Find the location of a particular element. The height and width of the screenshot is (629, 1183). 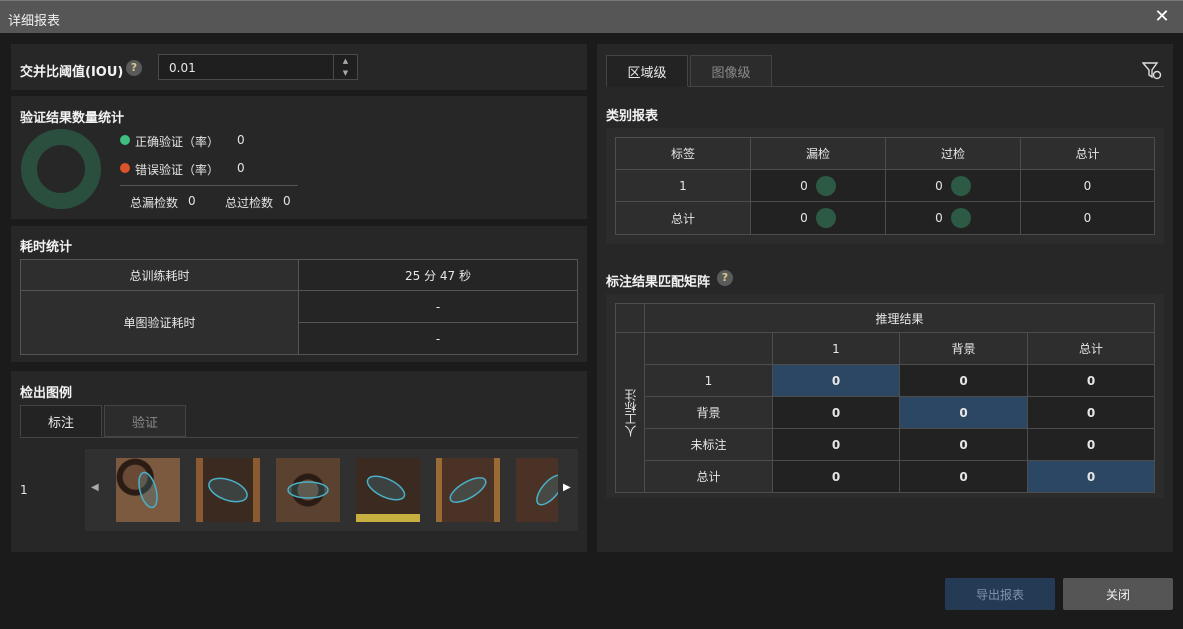

example-row-label: 1 is located at coordinates (24, 490).